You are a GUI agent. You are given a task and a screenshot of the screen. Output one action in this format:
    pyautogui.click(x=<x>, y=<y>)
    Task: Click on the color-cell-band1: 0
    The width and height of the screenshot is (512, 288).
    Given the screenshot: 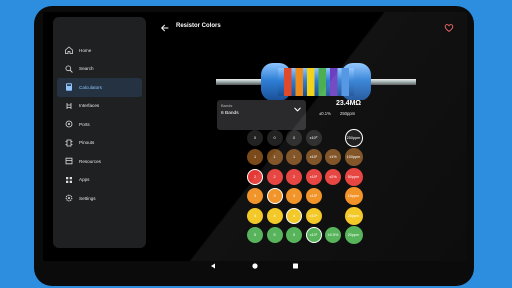 What is the action you would take?
    pyautogui.click(x=255, y=137)
    